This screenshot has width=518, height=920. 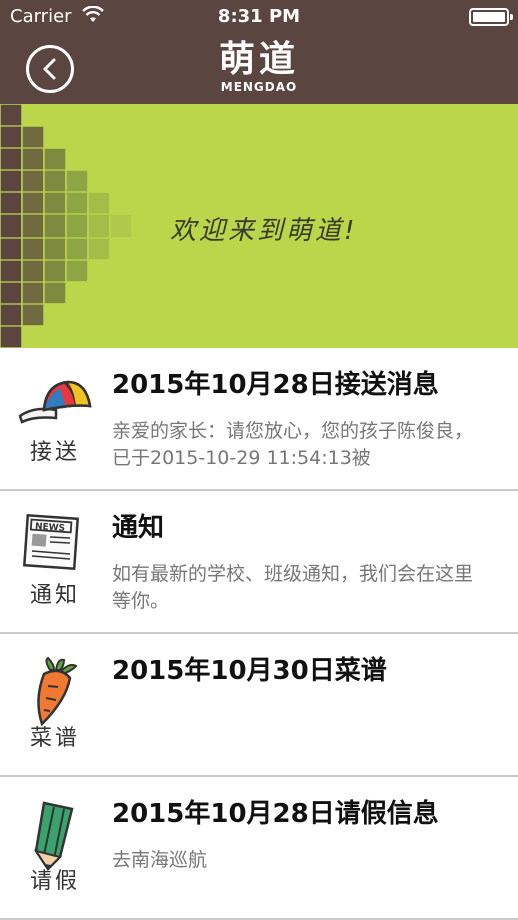 What do you see at coordinates (275, 385) in the screenshot?
I see `item-title: 2015年10月28日接送消息` at bounding box center [275, 385].